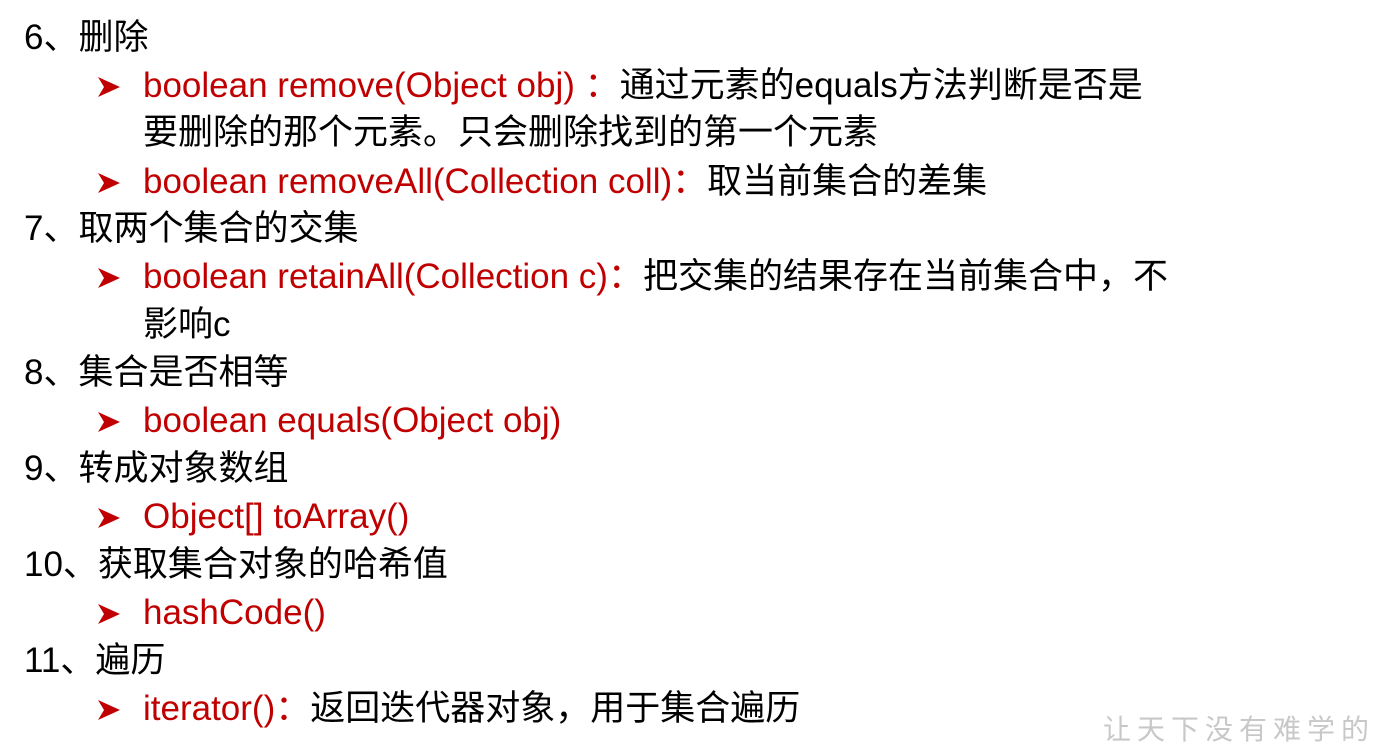 The width and height of the screenshot is (1389, 748). I want to click on list-item: iterator()：返回迭代器对象，用于集合遍历, so click(448, 709).